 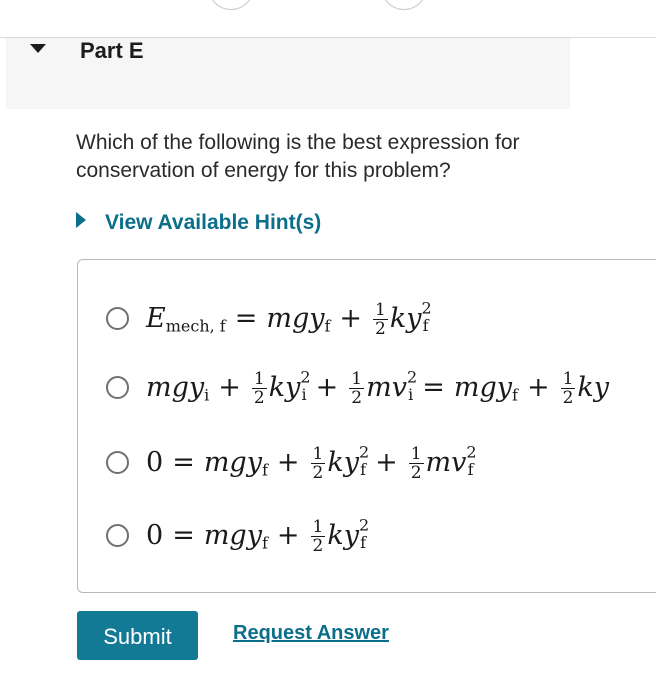 I want to click on caret-down-icon, so click(x=38, y=48).